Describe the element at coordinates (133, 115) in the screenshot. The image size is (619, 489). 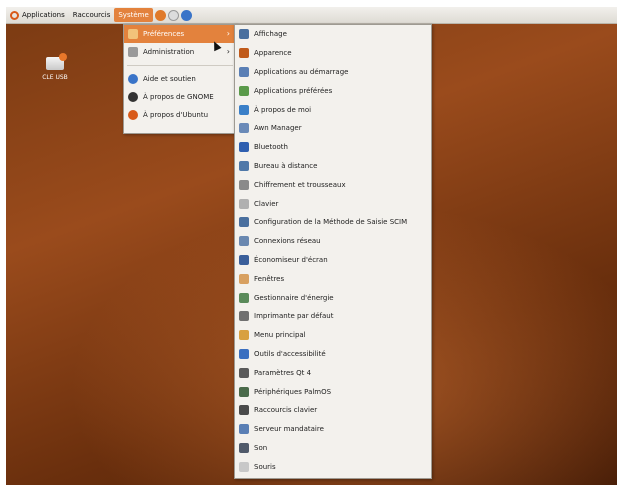
I see `ubuntu-icon` at that location.